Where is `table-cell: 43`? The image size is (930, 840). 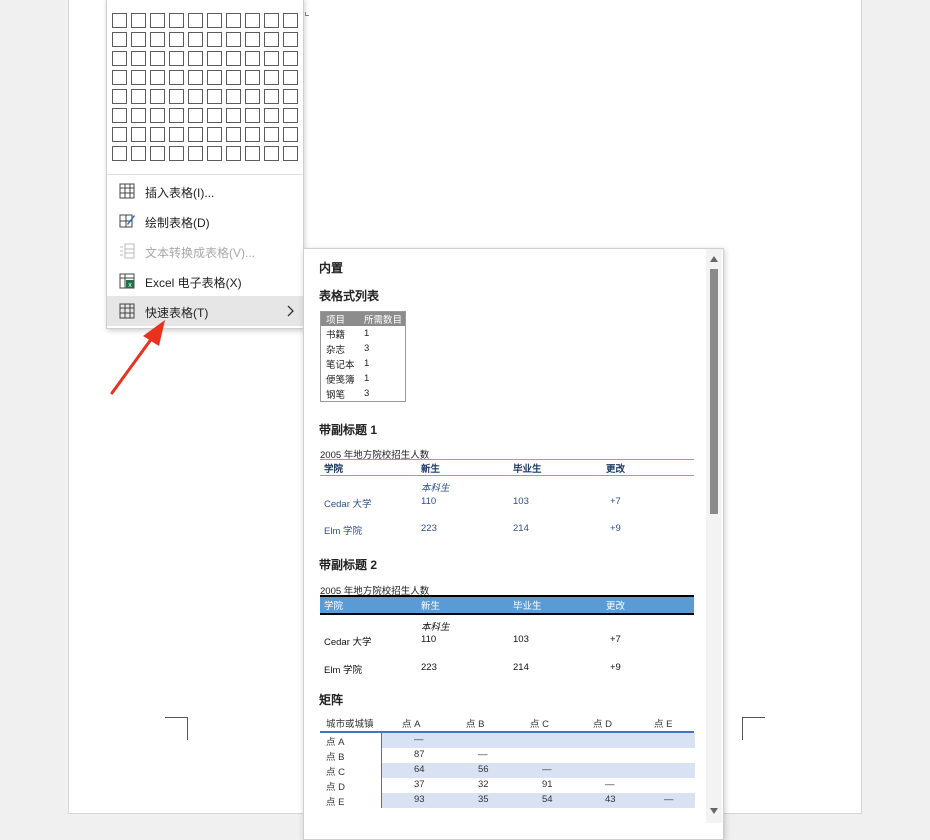
table-cell: 43 is located at coordinates (610, 799).